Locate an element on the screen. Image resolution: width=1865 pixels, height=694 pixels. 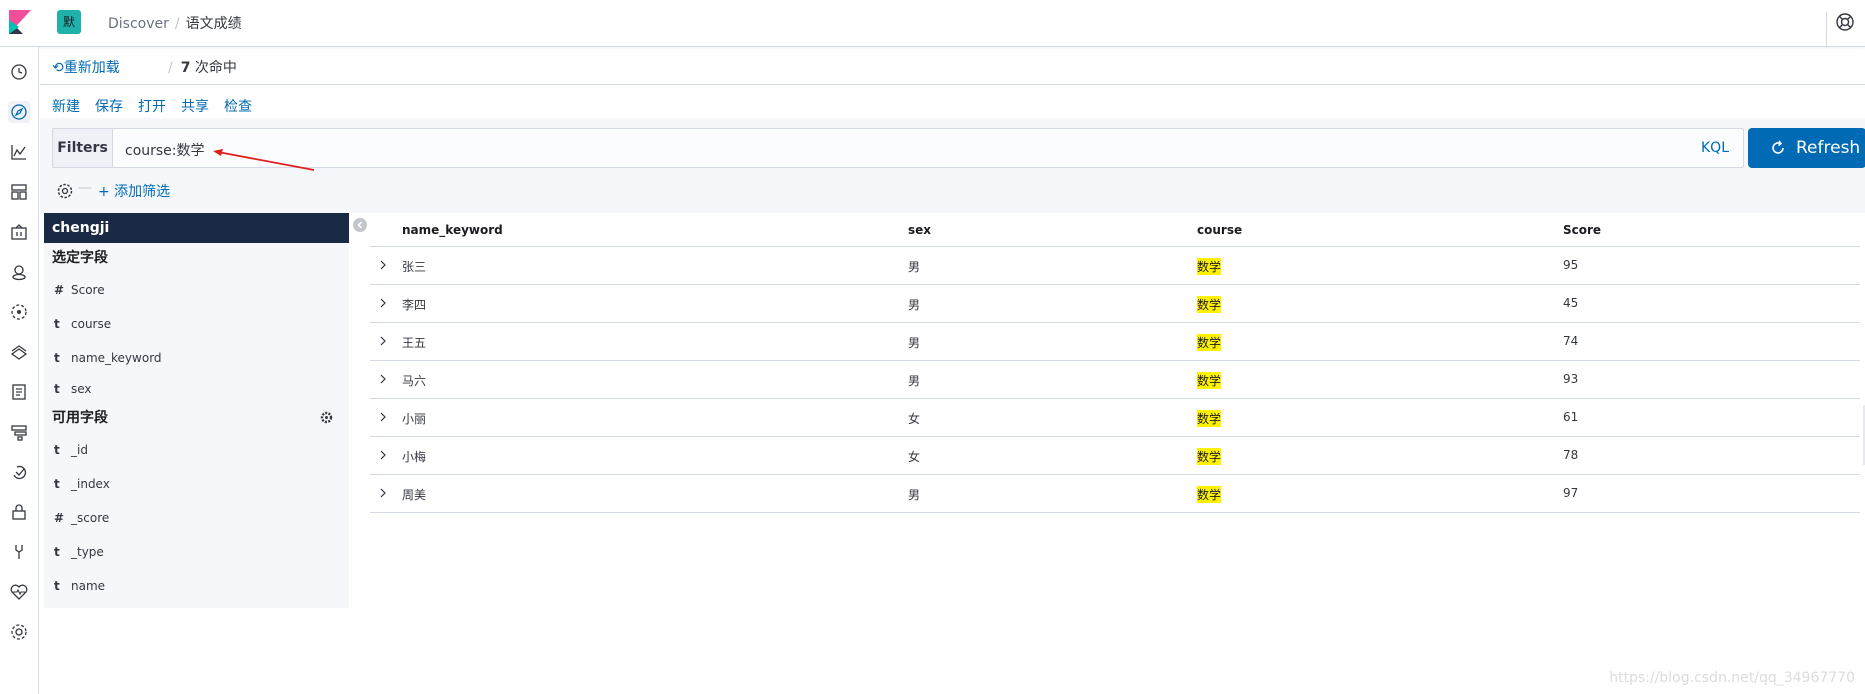
top-nav-menu: 新建 保存 打开 共享 检查 is located at coordinates (159, 106).